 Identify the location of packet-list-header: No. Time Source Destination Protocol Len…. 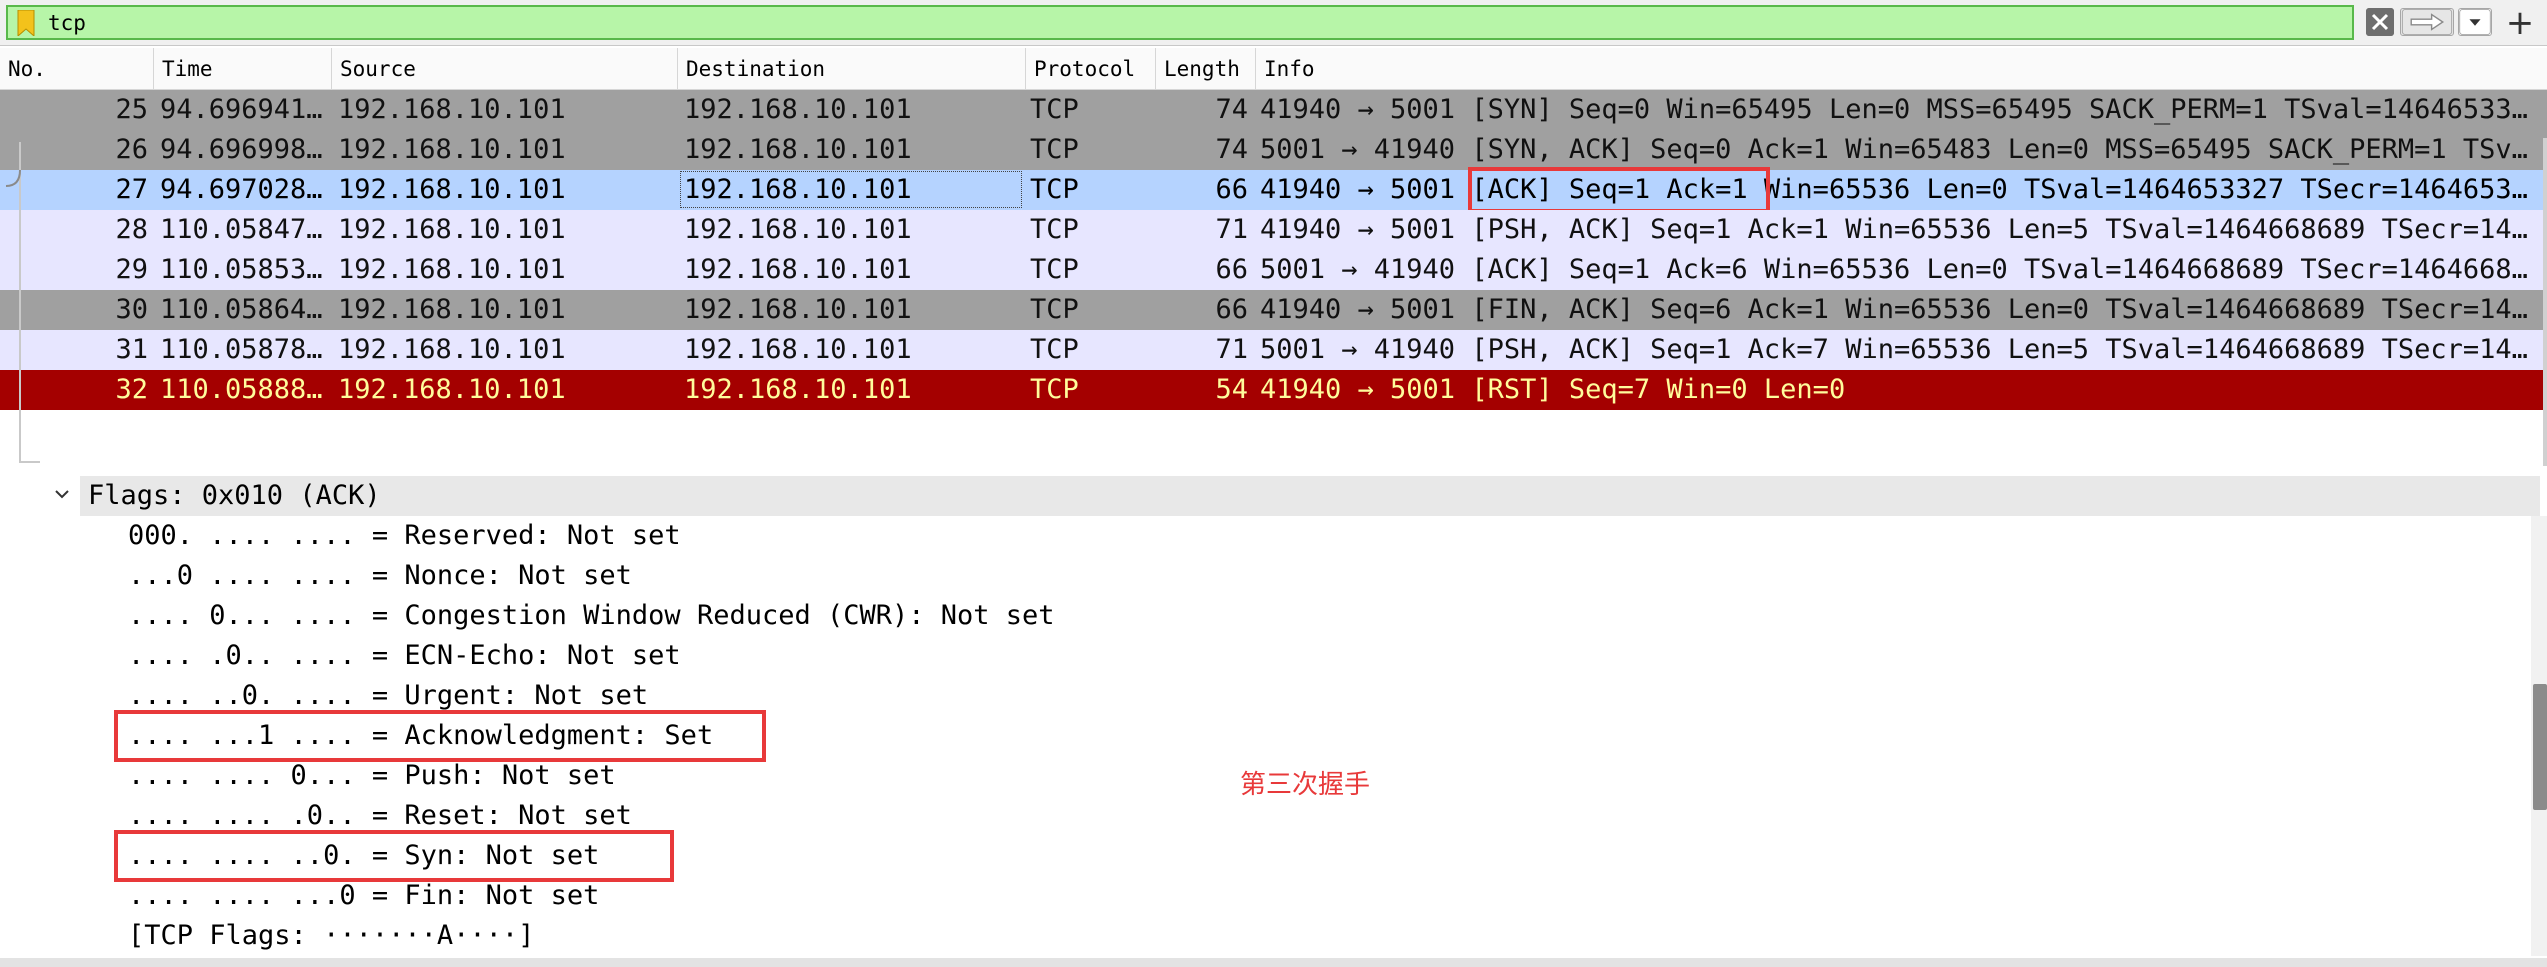
(1273, 69).